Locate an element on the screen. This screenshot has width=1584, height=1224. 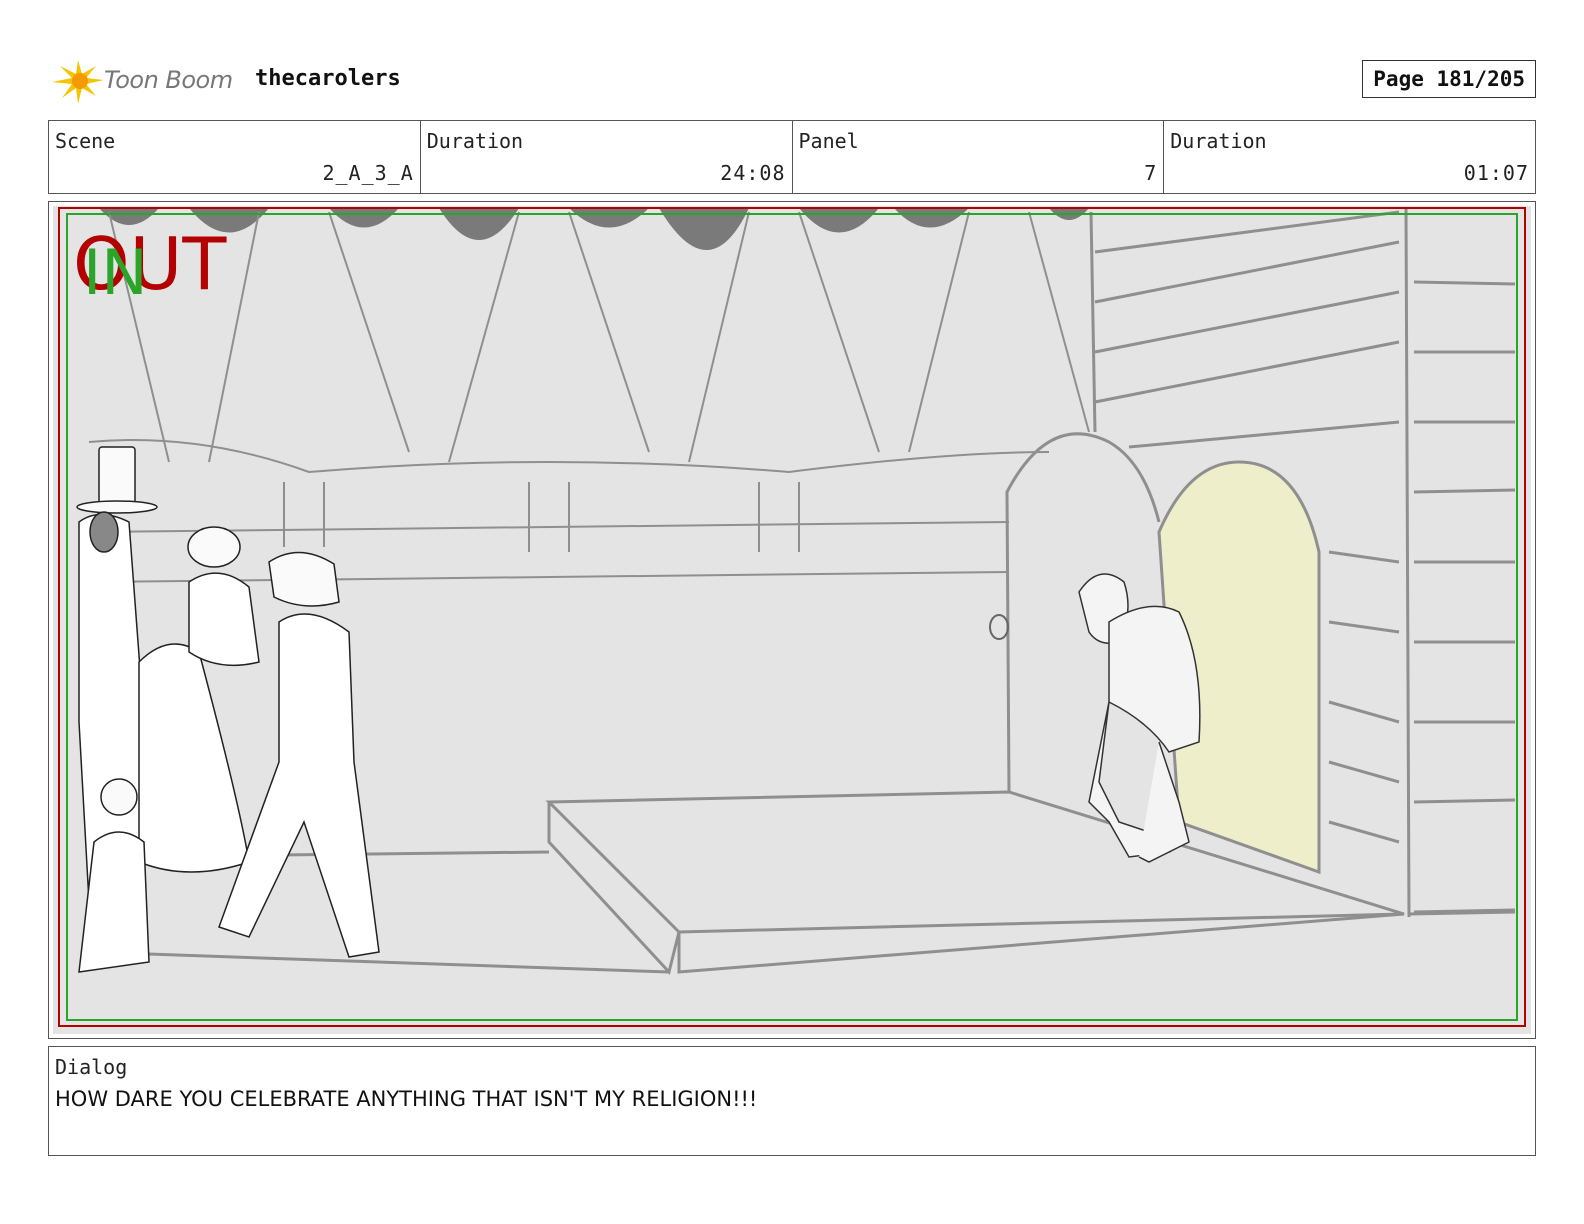
page-number: Page 181/205 is located at coordinates (1449, 79).